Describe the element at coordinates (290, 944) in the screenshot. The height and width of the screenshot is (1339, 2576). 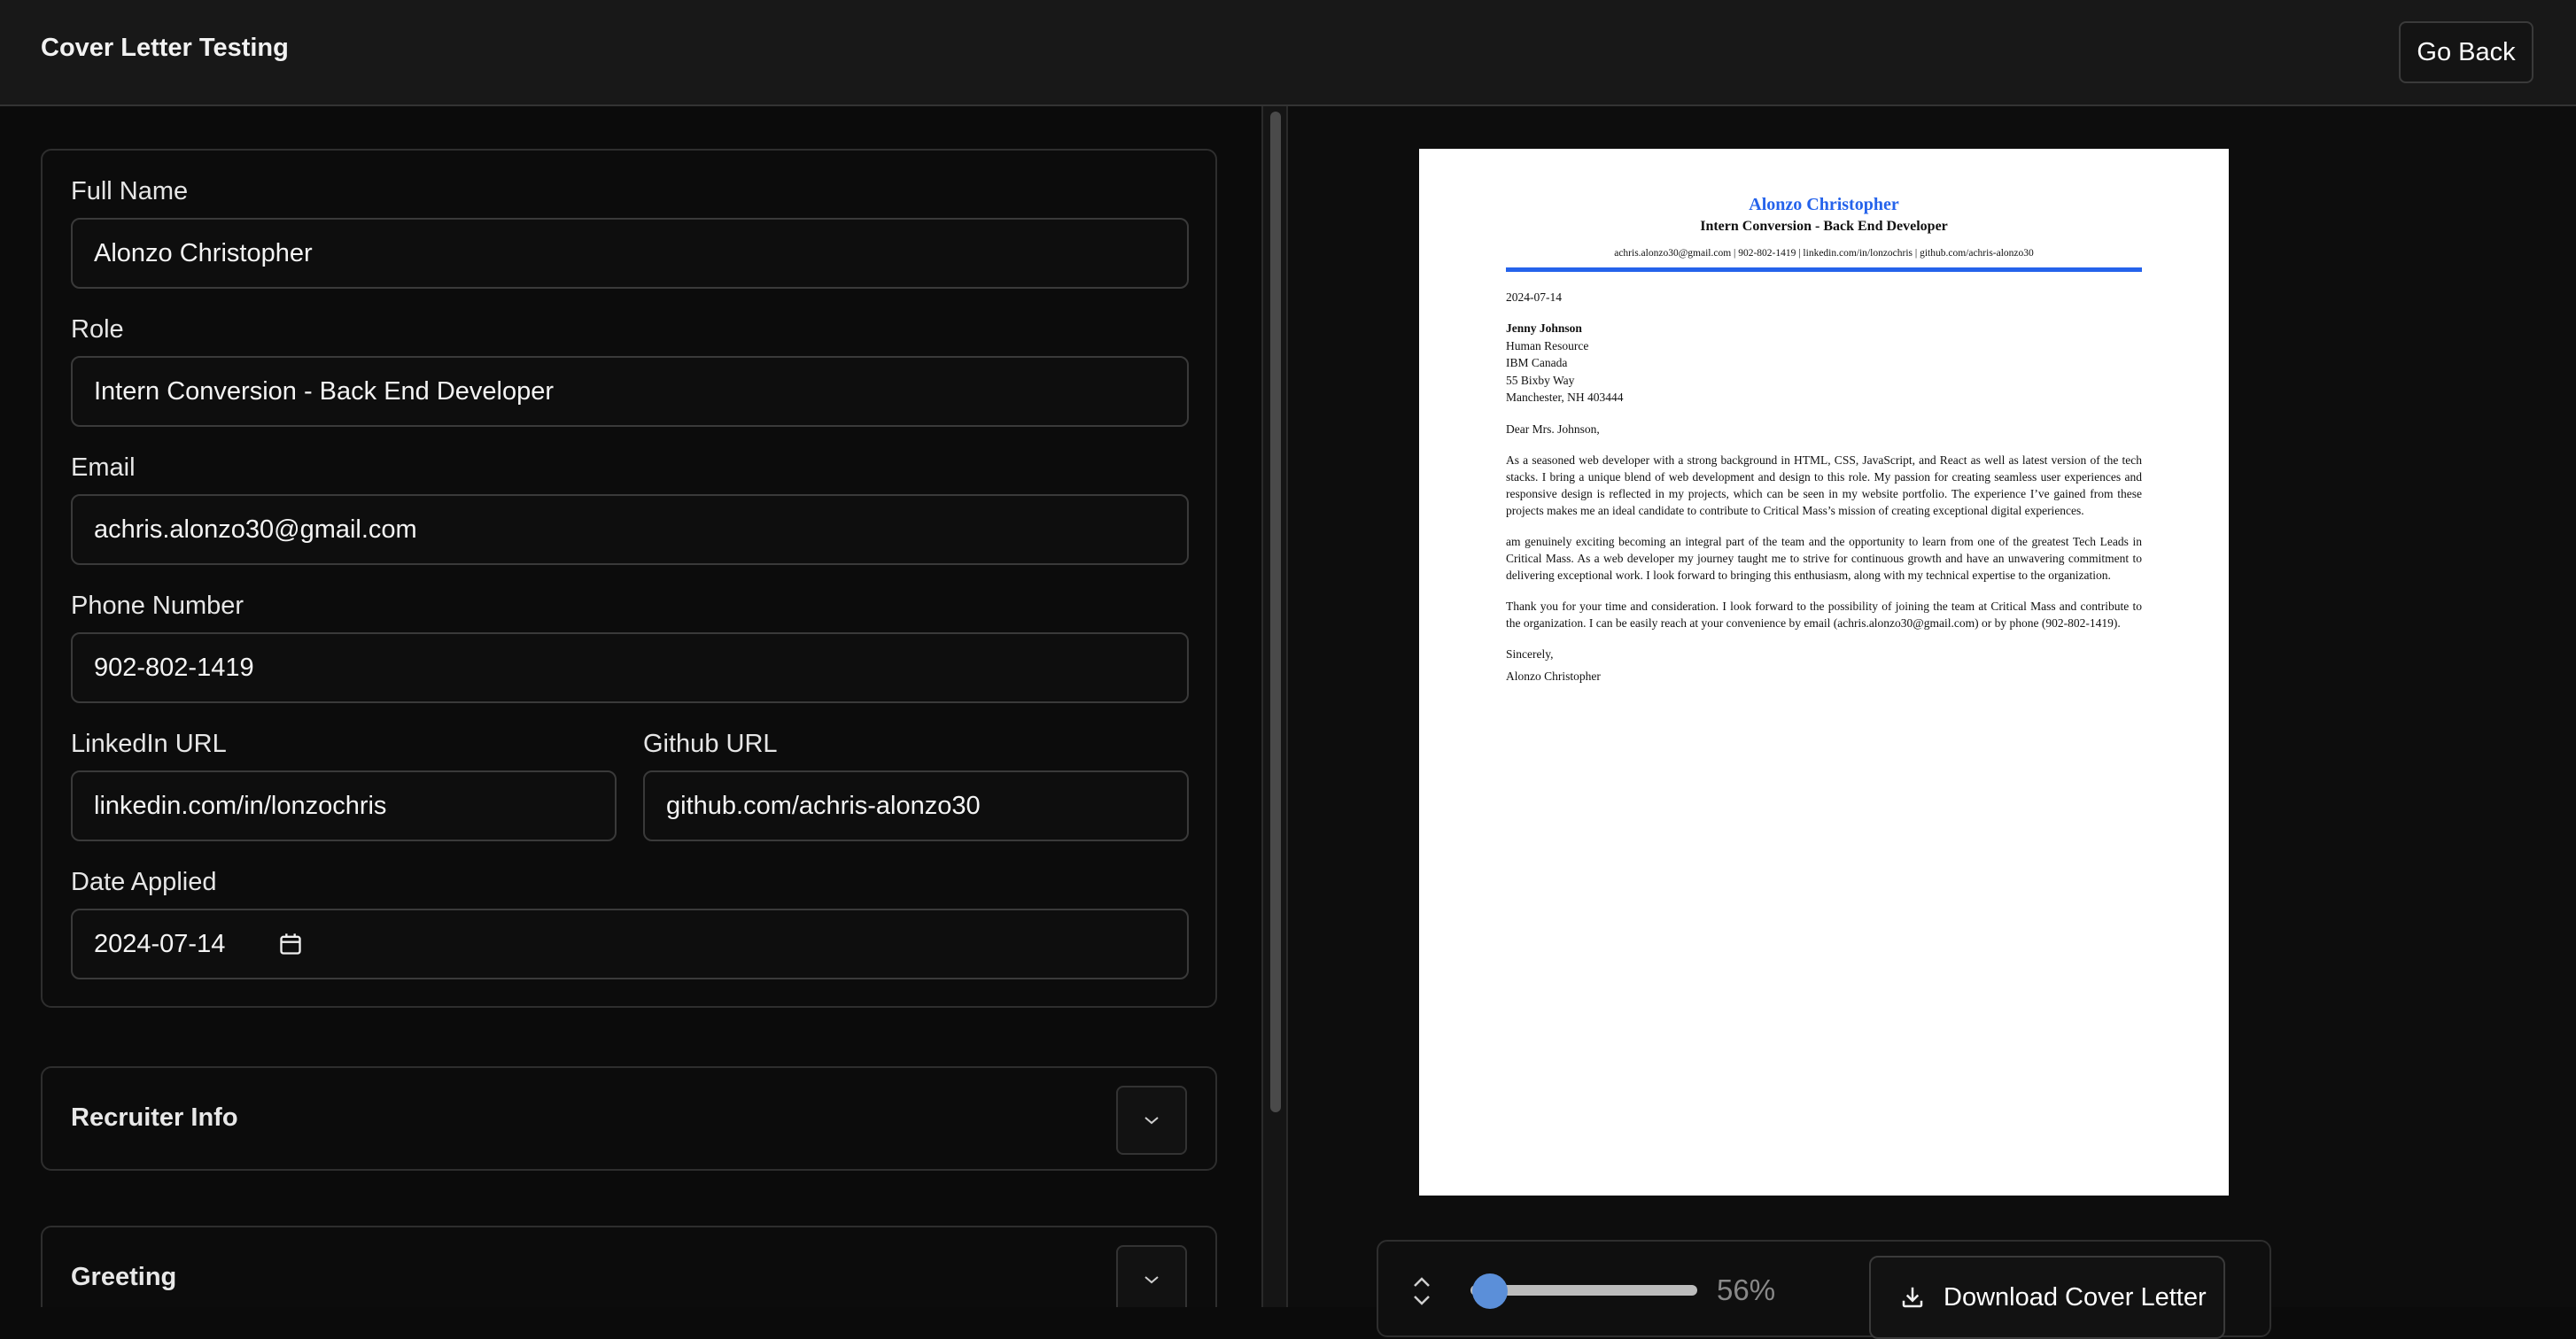
I see `calendar-icon` at that location.